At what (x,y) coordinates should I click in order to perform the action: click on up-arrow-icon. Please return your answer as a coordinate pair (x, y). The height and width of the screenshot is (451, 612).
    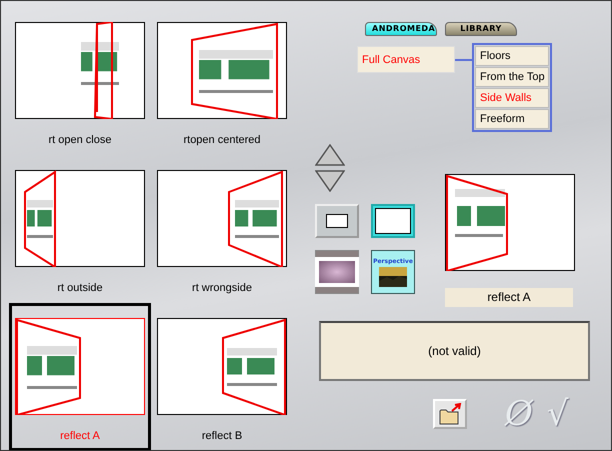
    Looking at the image, I should click on (330, 155).